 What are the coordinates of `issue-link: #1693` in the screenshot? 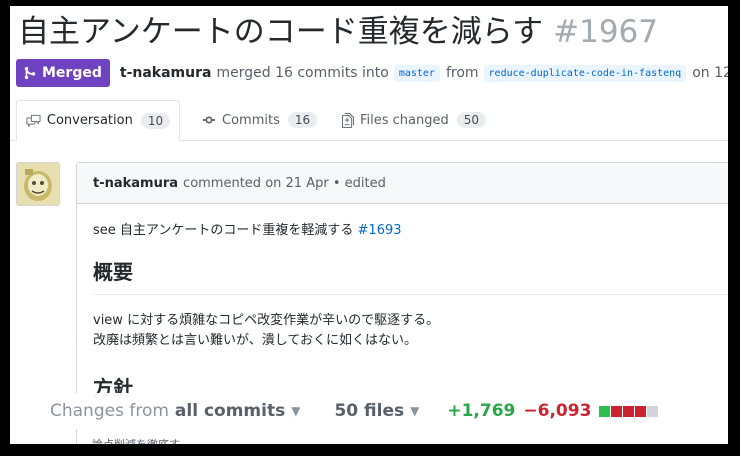 It's located at (380, 230).